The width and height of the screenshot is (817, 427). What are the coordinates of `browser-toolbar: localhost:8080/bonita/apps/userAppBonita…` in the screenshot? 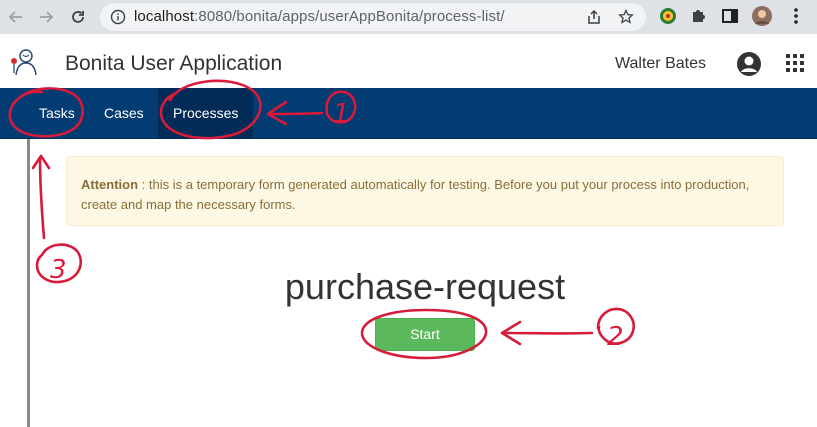 It's located at (408, 17).